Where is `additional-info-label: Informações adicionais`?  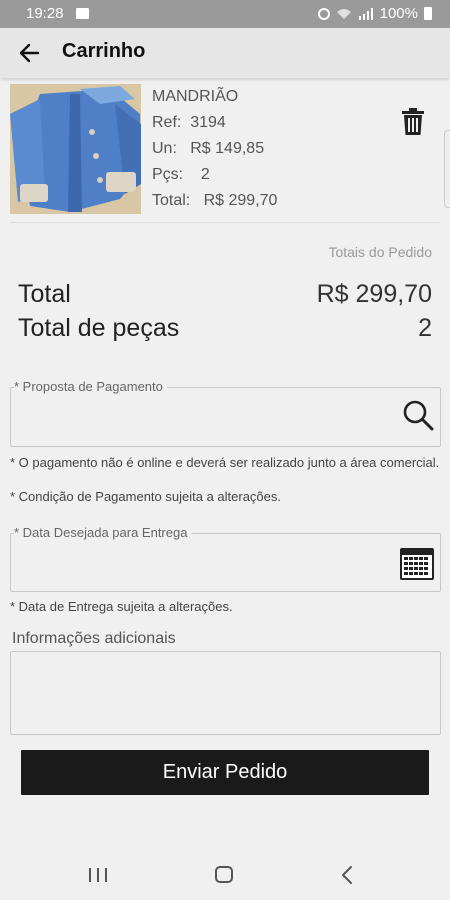 additional-info-label: Informações adicionais is located at coordinates (94, 638).